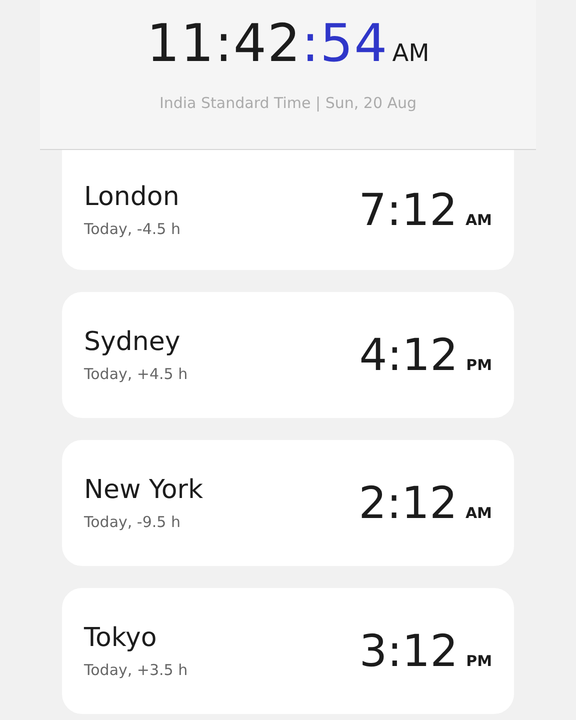 The image size is (576, 720). What do you see at coordinates (136, 670) in the screenshot?
I see `time-offset: Today, +3.5 h` at bounding box center [136, 670].